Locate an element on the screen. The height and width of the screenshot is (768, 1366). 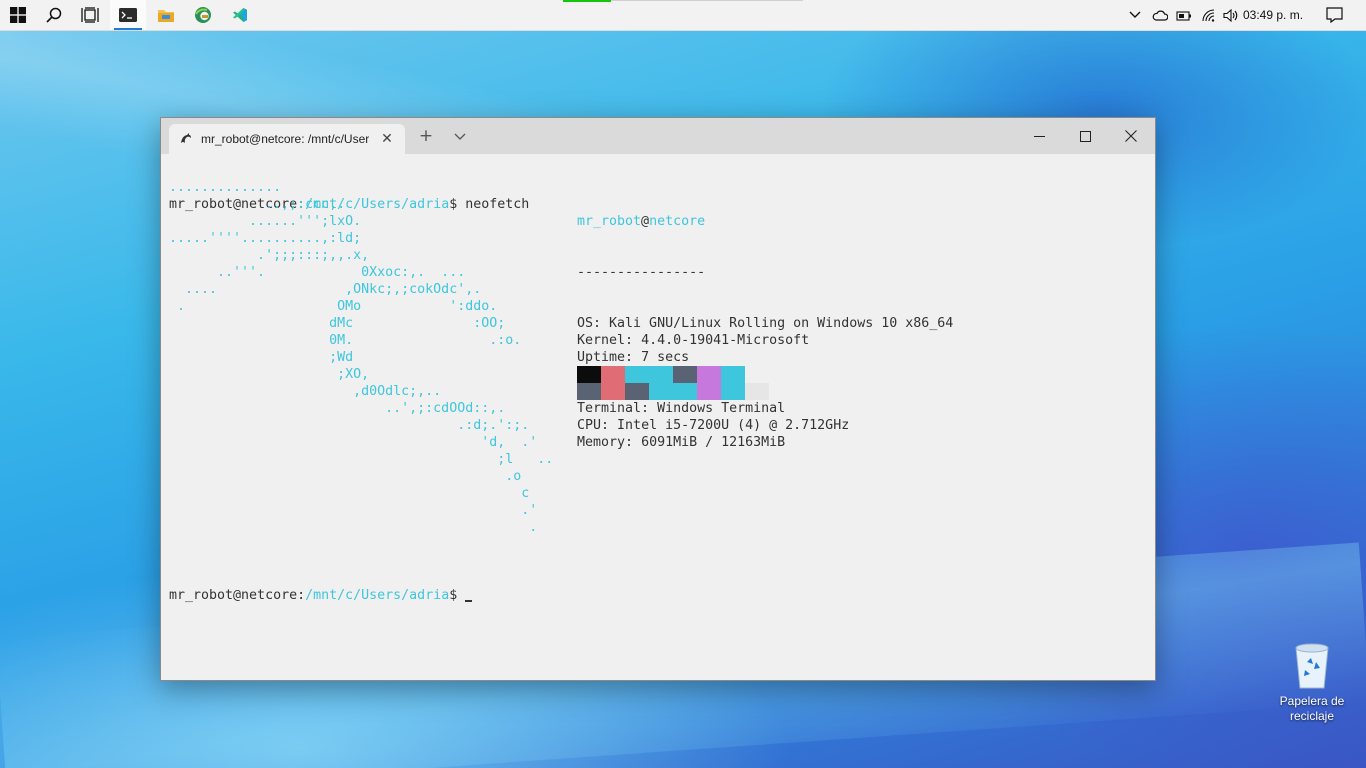
info-row: CPU: Intel i5-7200U (4) @ 2.712GHz is located at coordinates (765, 425).